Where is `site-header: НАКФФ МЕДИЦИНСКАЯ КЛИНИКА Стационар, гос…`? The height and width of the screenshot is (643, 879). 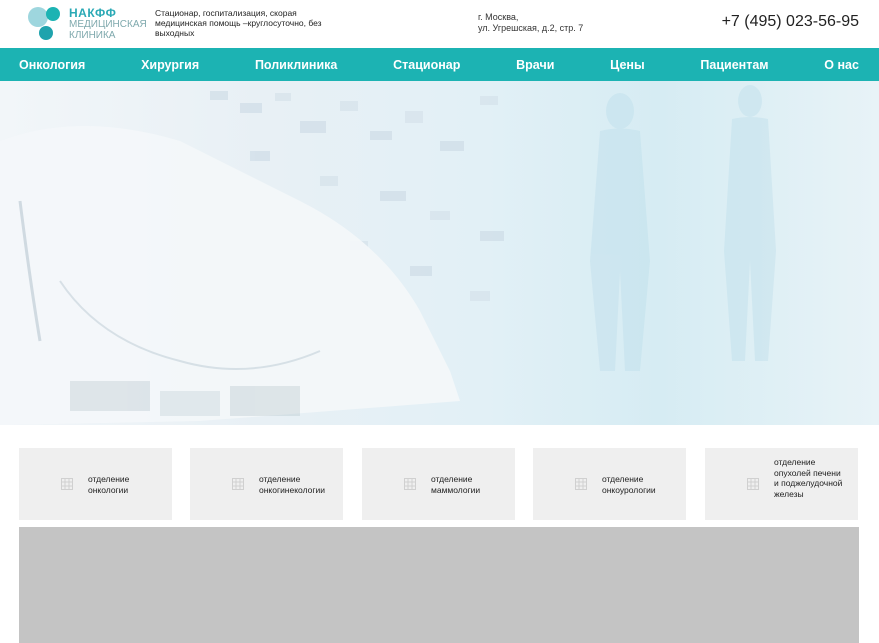
site-header: НАКФФ МЕДИЦИНСКАЯ КЛИНИКА Стационар, гос… is located at coordinates (439, 24).